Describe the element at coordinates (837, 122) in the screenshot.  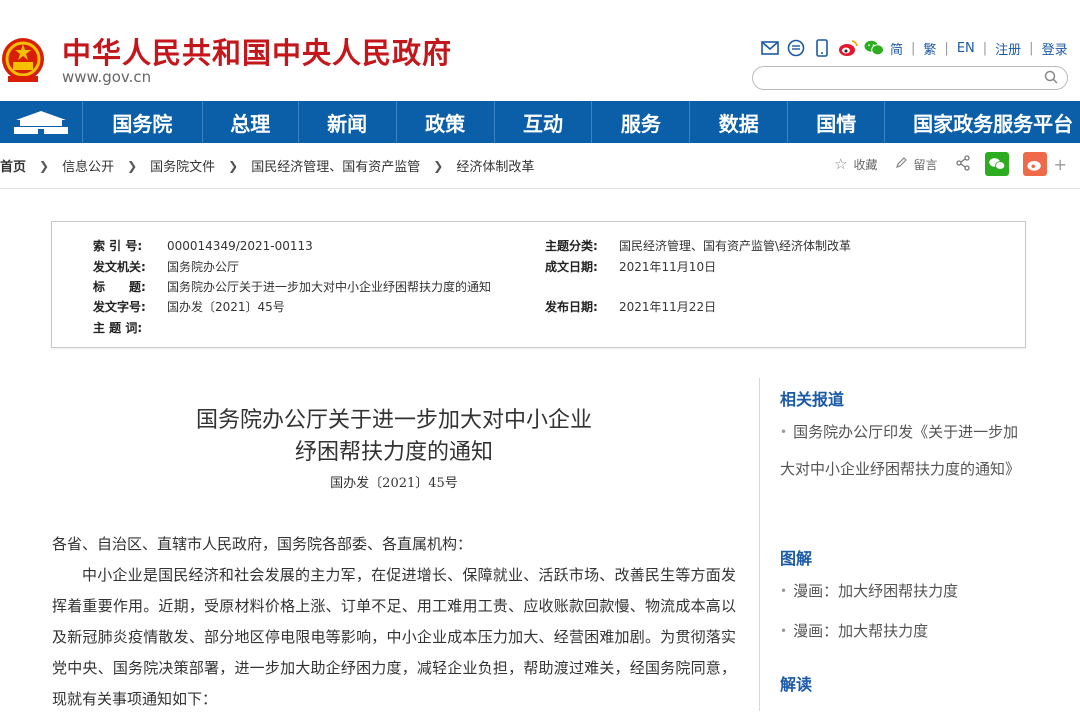
I see `nav-national-info: 国情` at that location.